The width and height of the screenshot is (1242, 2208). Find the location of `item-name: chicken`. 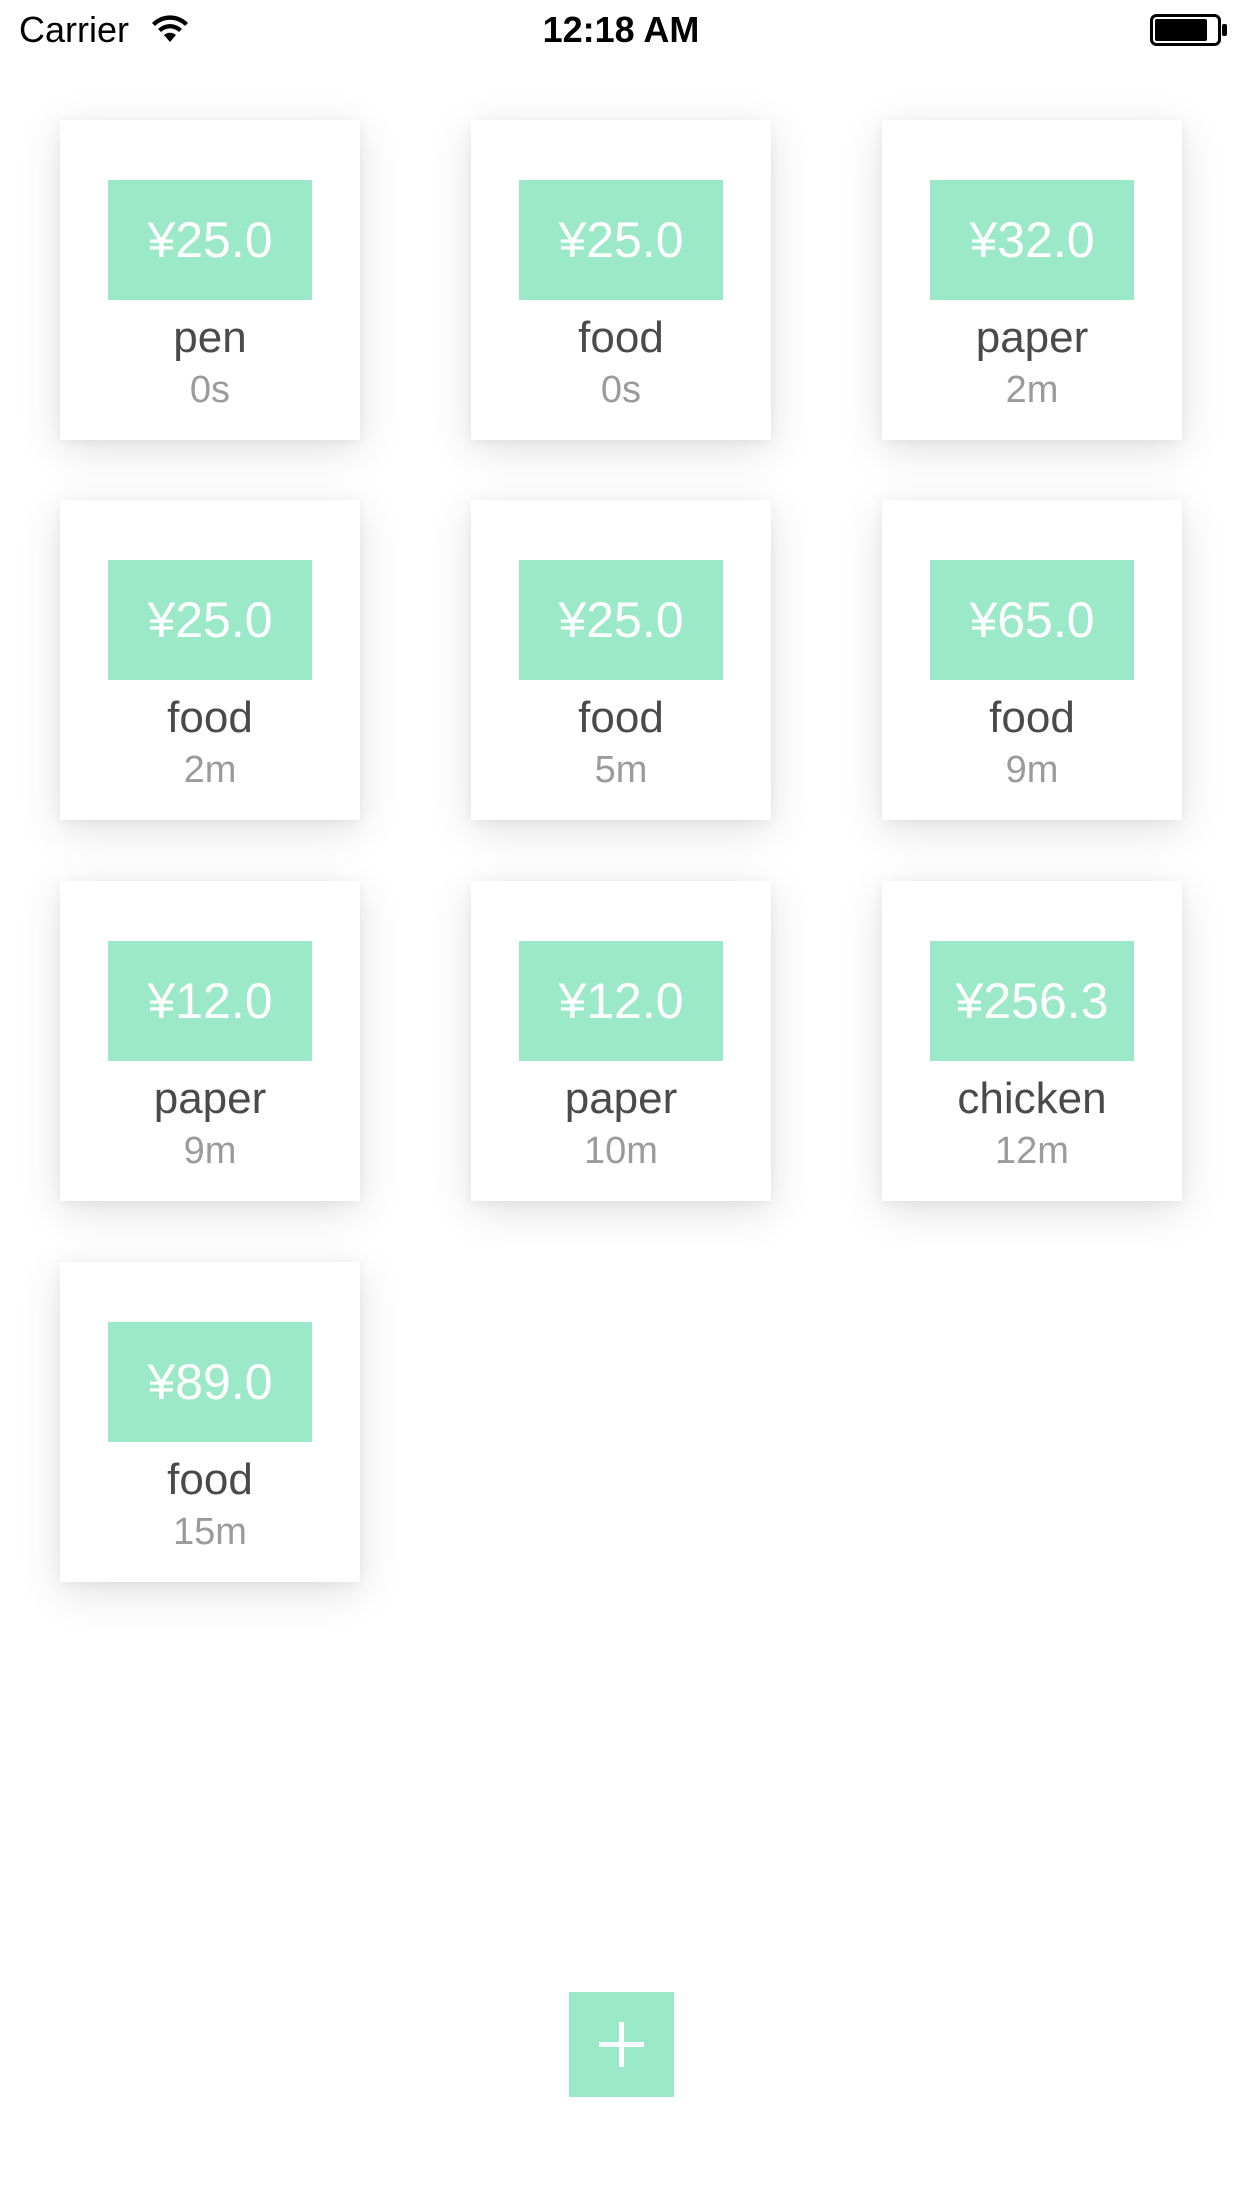

item-name: chicken is located at coordinates (1032, 1098).